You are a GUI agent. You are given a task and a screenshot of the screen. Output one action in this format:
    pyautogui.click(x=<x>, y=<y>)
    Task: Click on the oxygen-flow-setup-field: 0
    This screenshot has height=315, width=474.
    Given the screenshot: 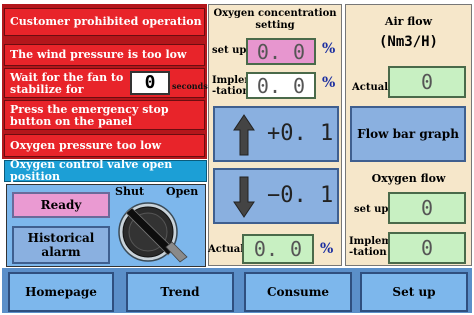 What is the action you would take?
    pyautogui.click(x=427, y=208)
    